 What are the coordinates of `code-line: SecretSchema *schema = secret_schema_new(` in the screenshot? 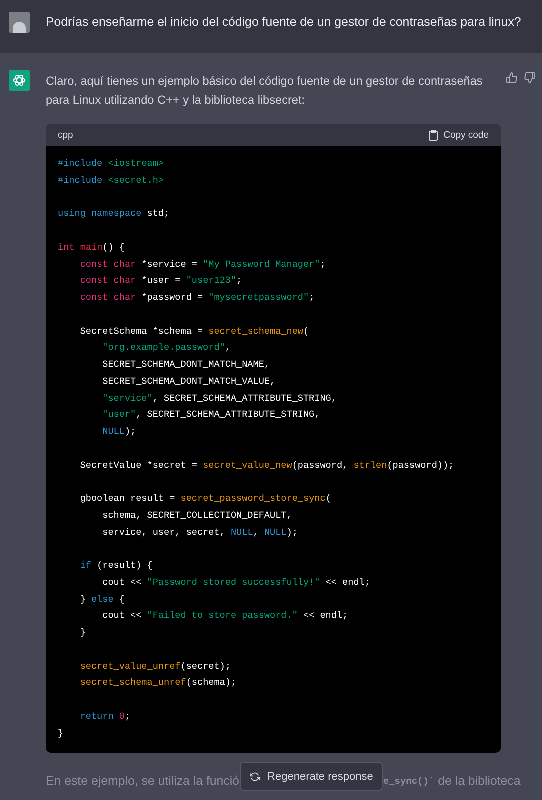 It's located at (194, 331).